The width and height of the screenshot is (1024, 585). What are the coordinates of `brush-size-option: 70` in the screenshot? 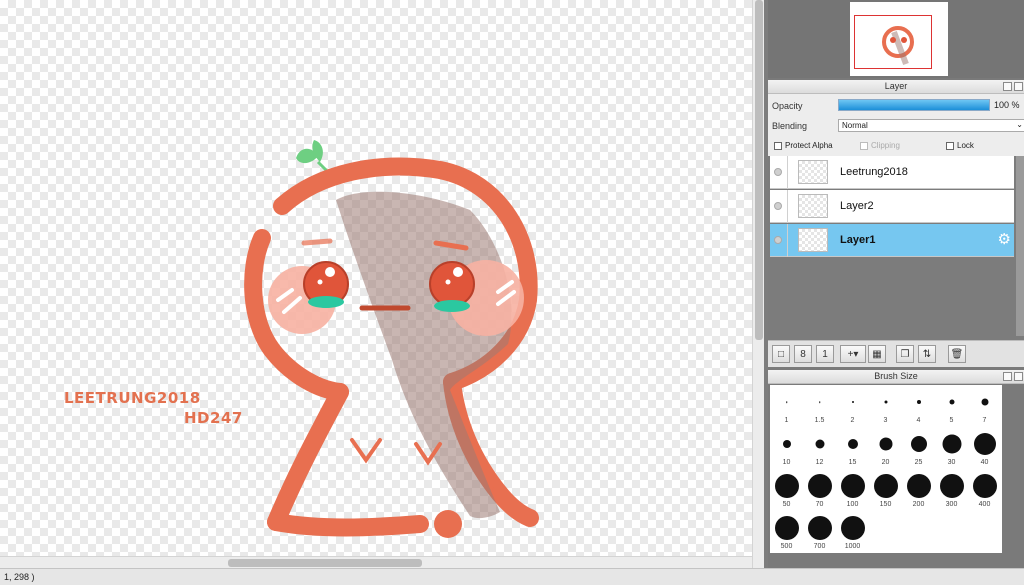 It's located at (819, 490).